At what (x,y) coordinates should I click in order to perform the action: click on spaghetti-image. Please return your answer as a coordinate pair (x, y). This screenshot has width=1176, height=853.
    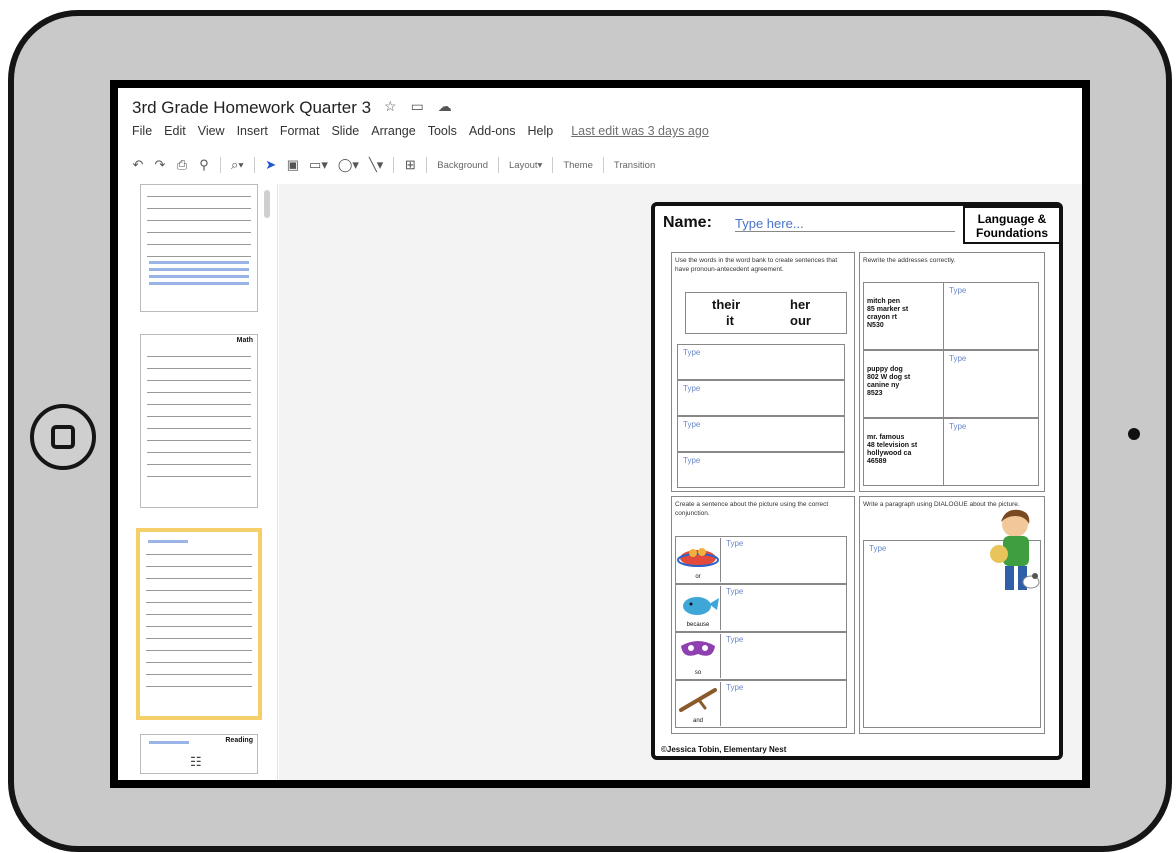
    Looking at the image, I should click on (698, 557).